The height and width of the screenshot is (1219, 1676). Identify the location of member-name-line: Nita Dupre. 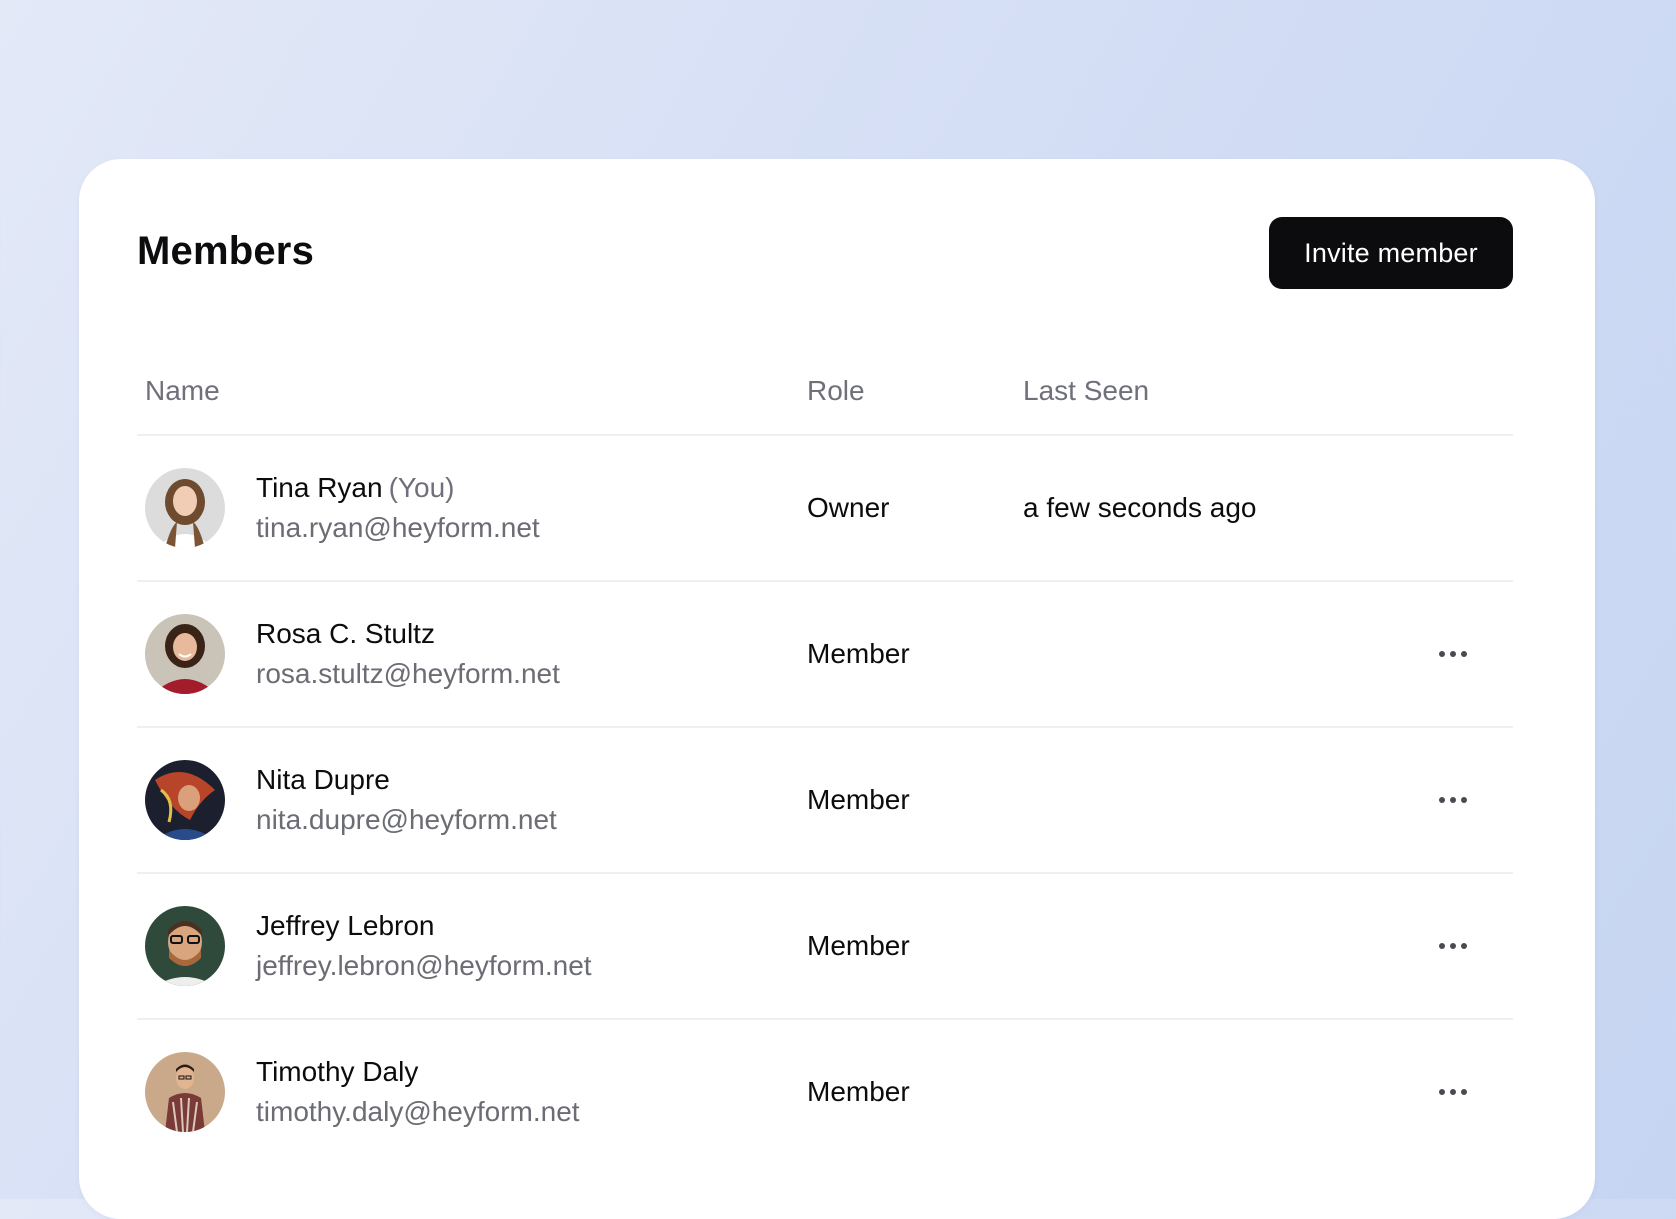
(323, 780).